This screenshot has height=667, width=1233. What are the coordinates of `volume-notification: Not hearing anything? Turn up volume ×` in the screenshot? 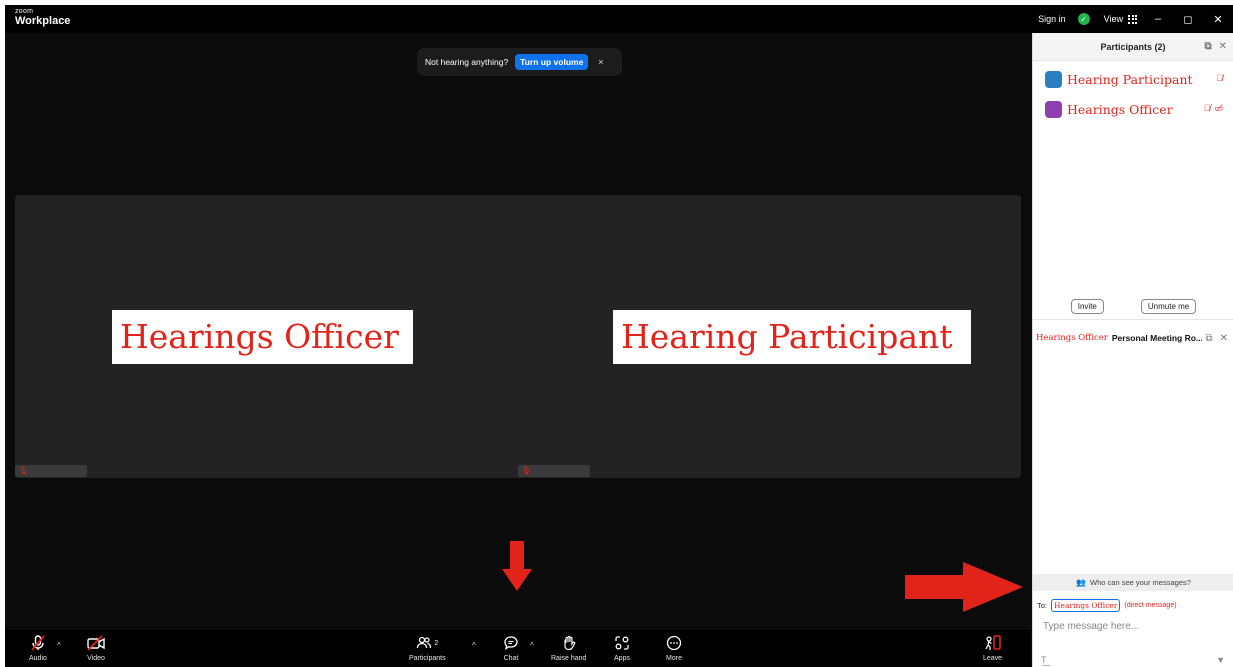 It's located at (519, 62).